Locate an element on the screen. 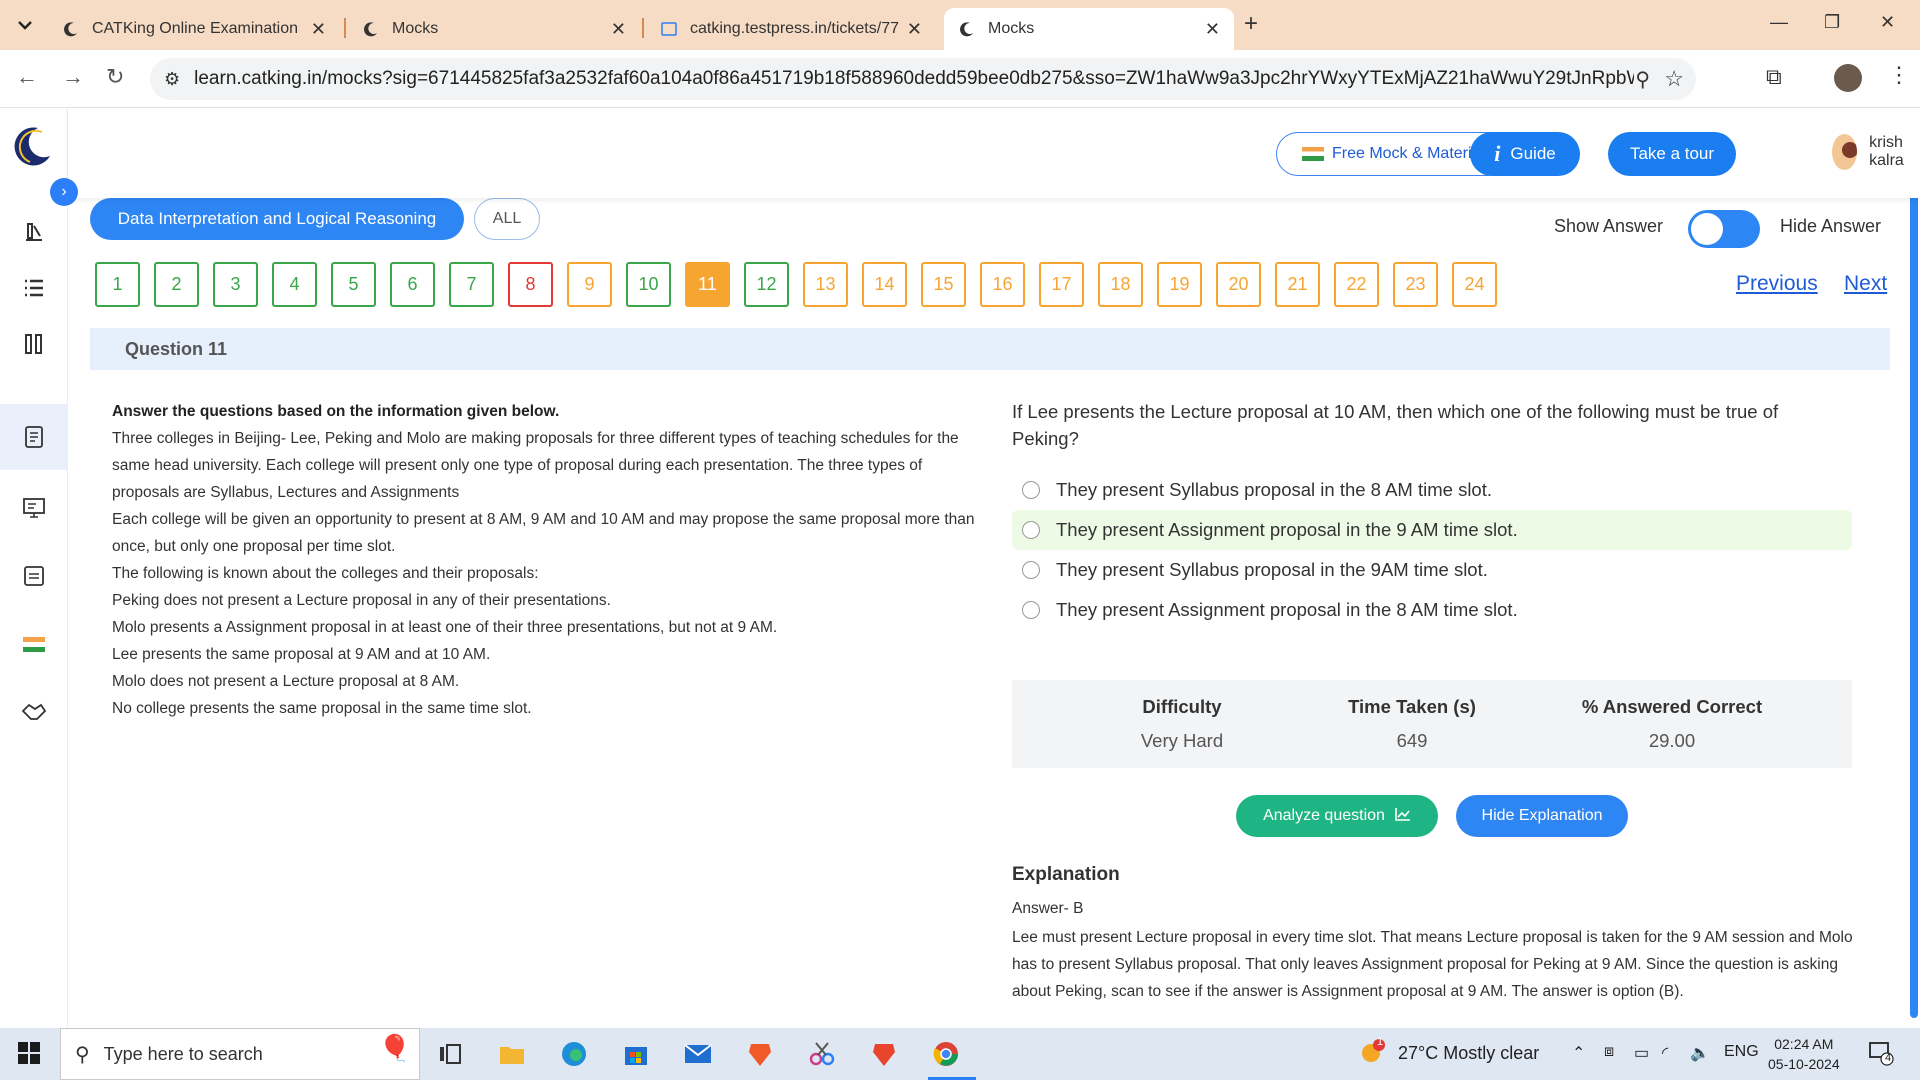 The height and width of the screenshot is (1080, 1920). question-number-button: 7 is located at coordinates (471, 284).